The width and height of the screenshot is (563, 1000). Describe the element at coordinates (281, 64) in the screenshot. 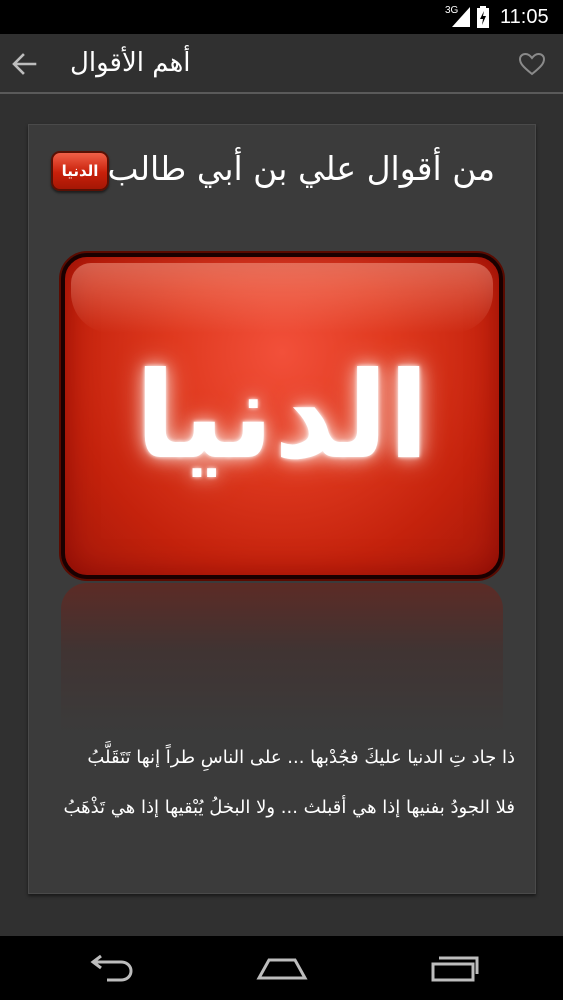

I see `action-bar: أهم الأقوال` at that location.